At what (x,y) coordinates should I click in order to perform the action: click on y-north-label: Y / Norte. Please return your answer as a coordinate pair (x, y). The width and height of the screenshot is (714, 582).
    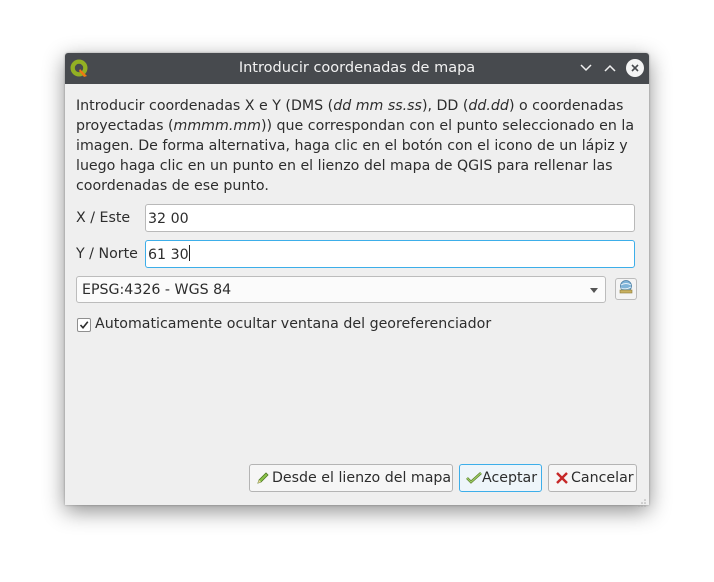
    Looking at the image, I should click on (107, 254).